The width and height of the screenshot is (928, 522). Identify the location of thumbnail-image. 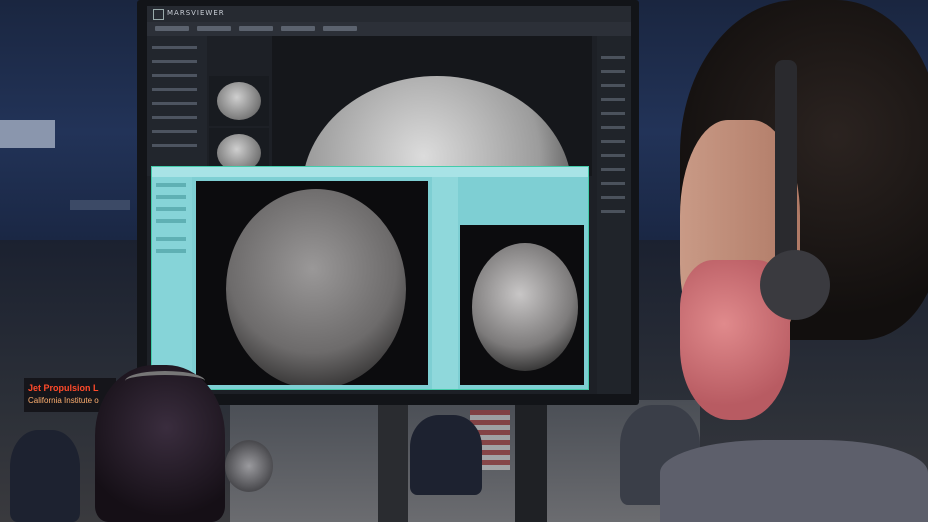
(239, 101).